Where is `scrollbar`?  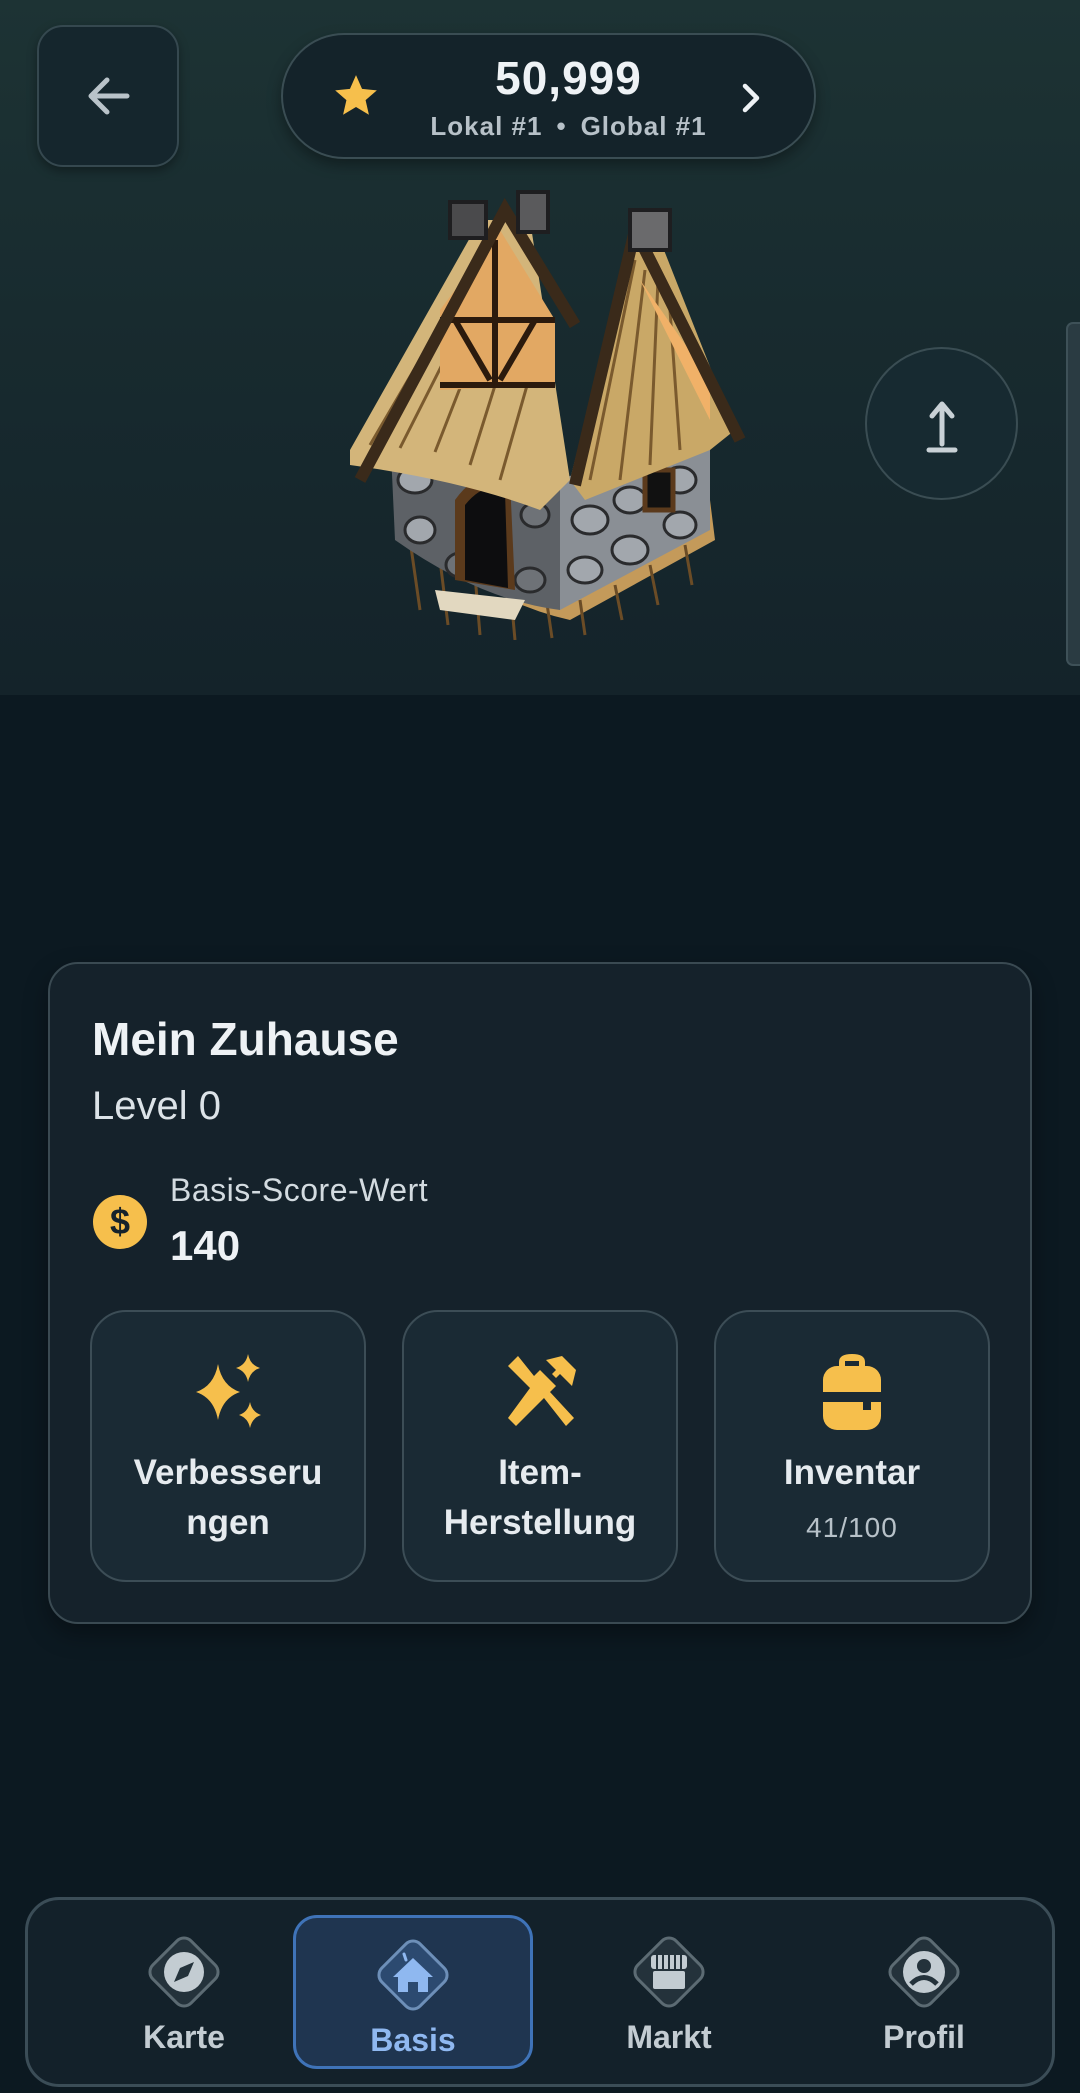
scrollbar is located at coordinates (1073, 494).